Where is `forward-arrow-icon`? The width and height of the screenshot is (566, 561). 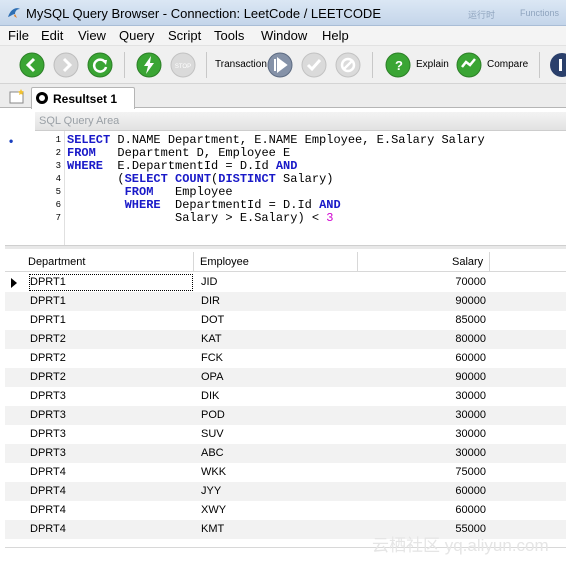
forward-arrow-icon is located at coordinates (66, 65).